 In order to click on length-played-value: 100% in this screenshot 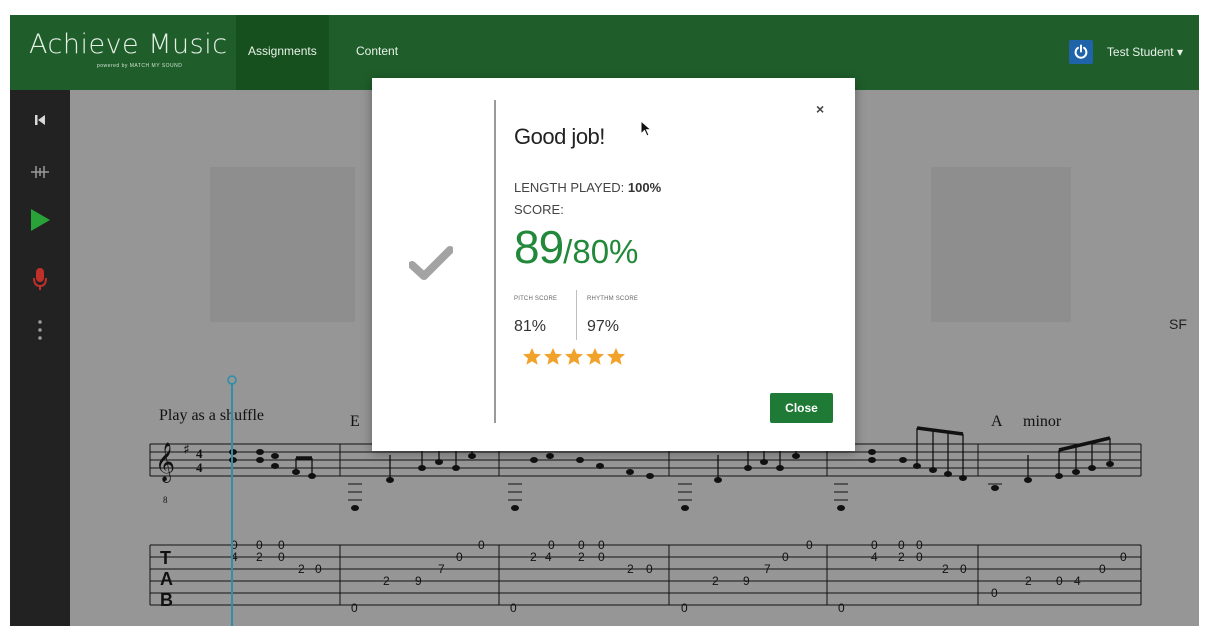, I will do `click(644, 187)`.